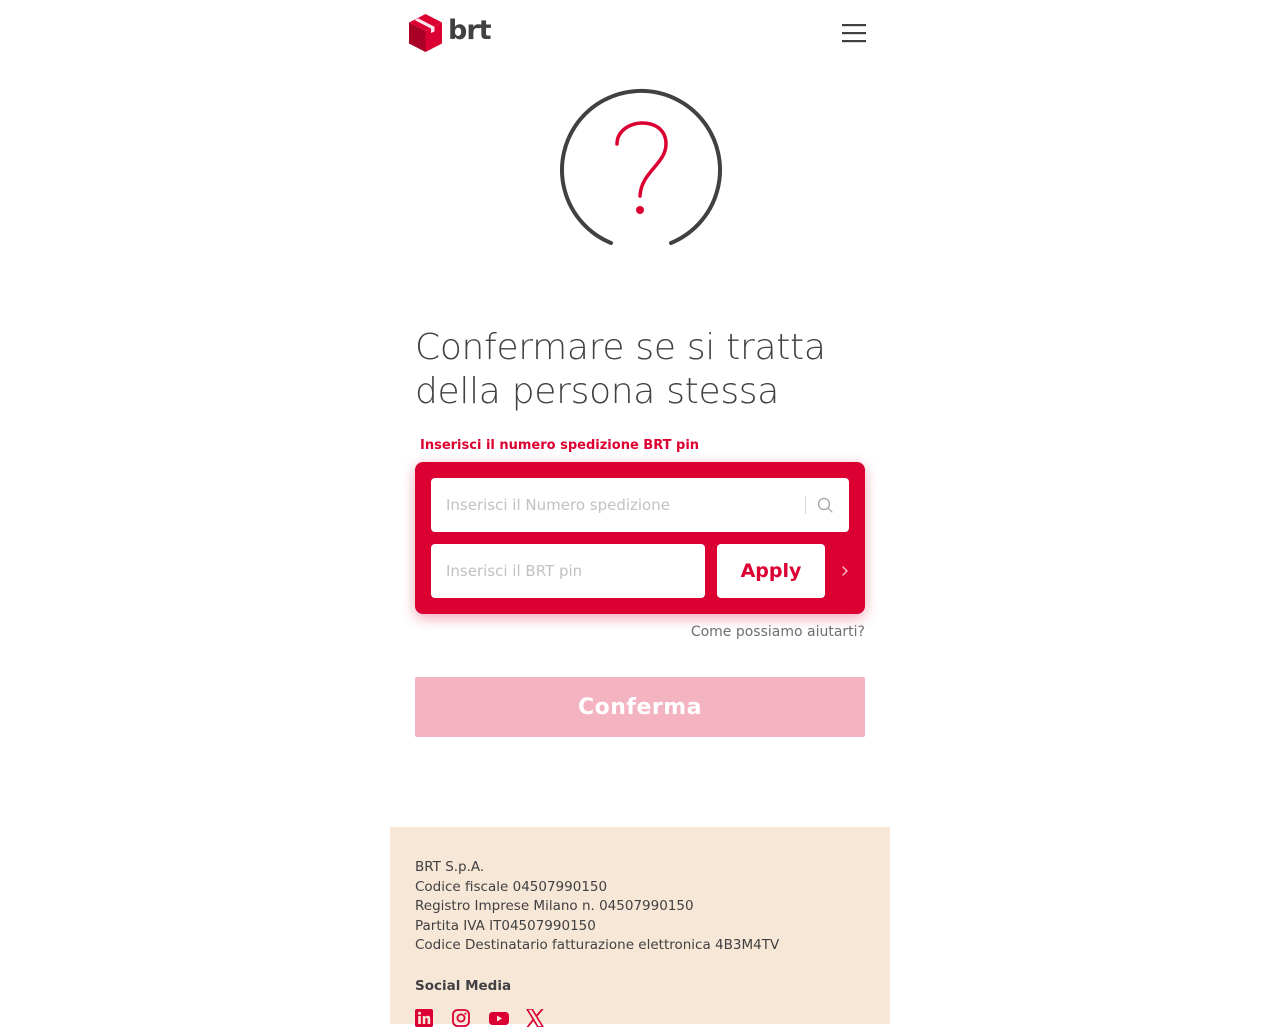 The height and width of the screenshot is (1031, 1280). What do you see at coordinates (640, 538) in the screenshot?
I see `tracking-form: Apply` at bounding box center [640, 538].